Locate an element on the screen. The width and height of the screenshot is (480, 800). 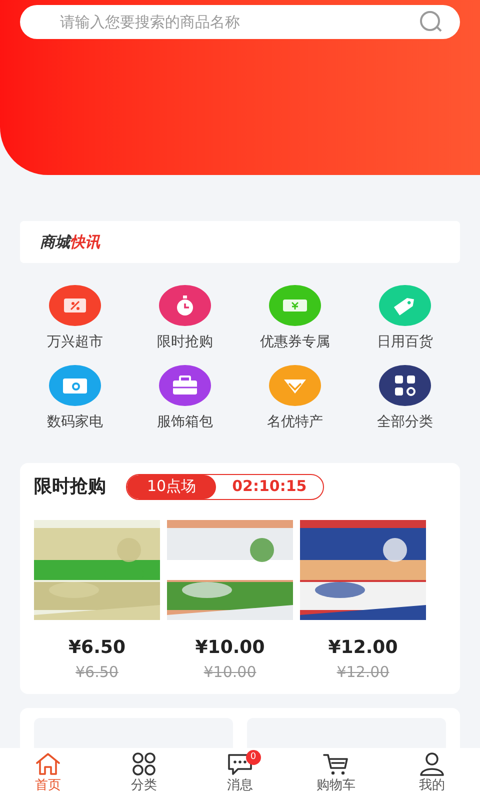
product-item: ¥10.00 ¥10.00 is located at coordinates (230, 602).